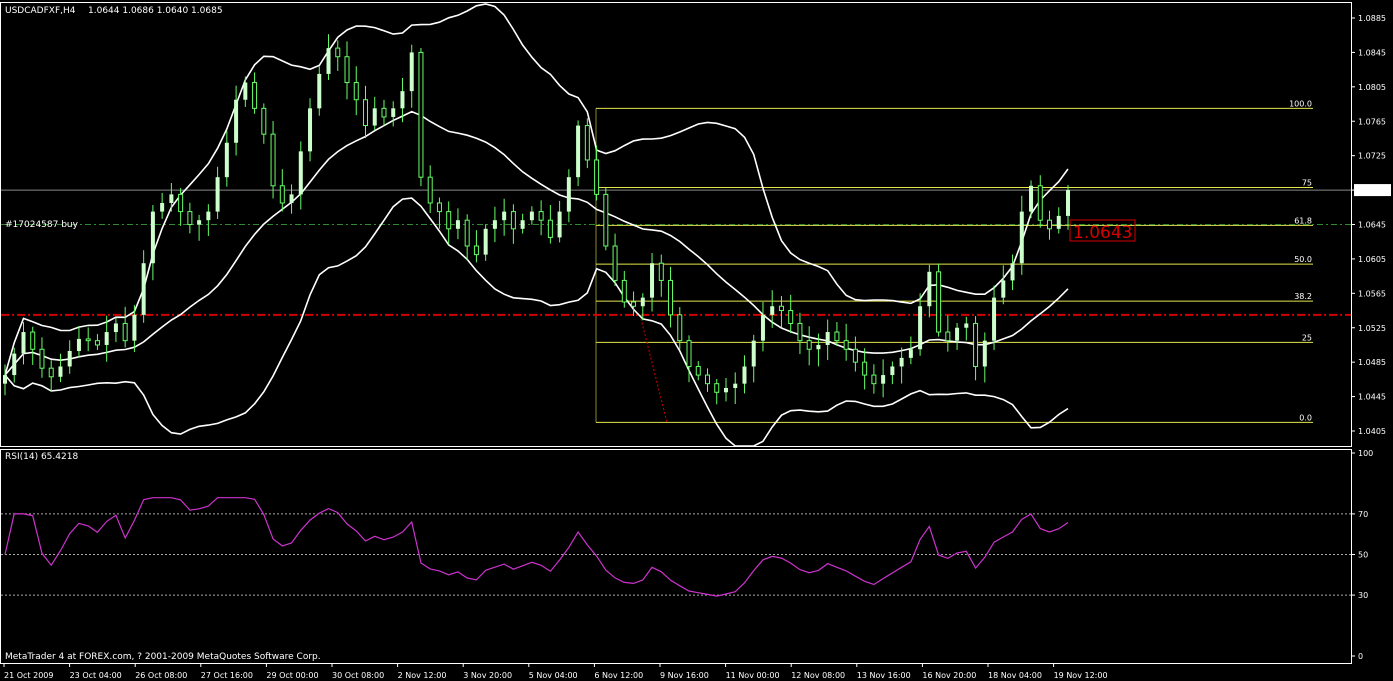 The height and width of the screenshot is (681, 1393). I want to click on y-tick-label: 1.0445, so click(1372, 397).